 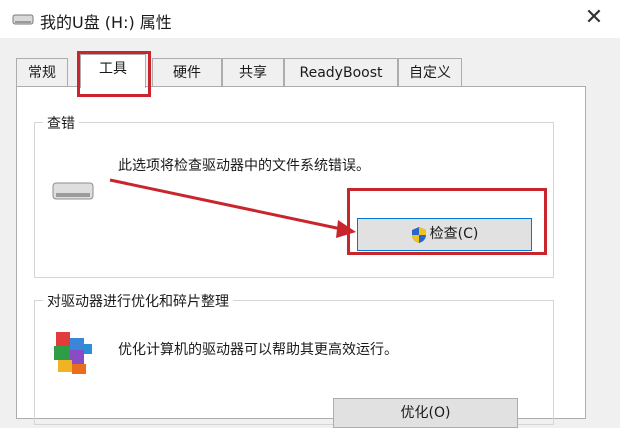 I want to click on tab-sharing: 共享, so click(x=253, y=72).